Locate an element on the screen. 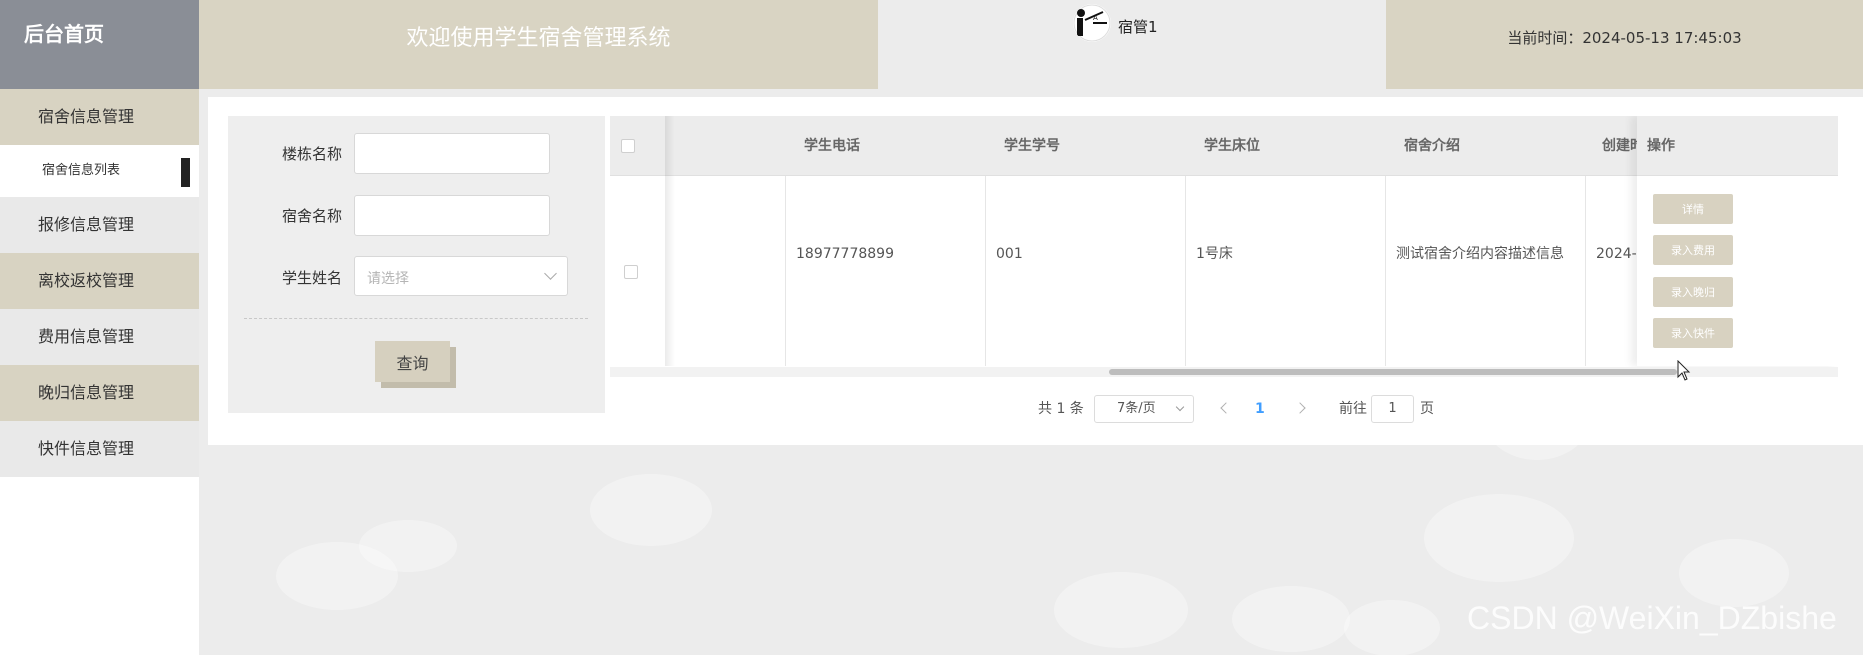 The image size is (1863, 655). watermark: CSDN @WeiXin_DZbishe is located at coordinates (1652, 618).